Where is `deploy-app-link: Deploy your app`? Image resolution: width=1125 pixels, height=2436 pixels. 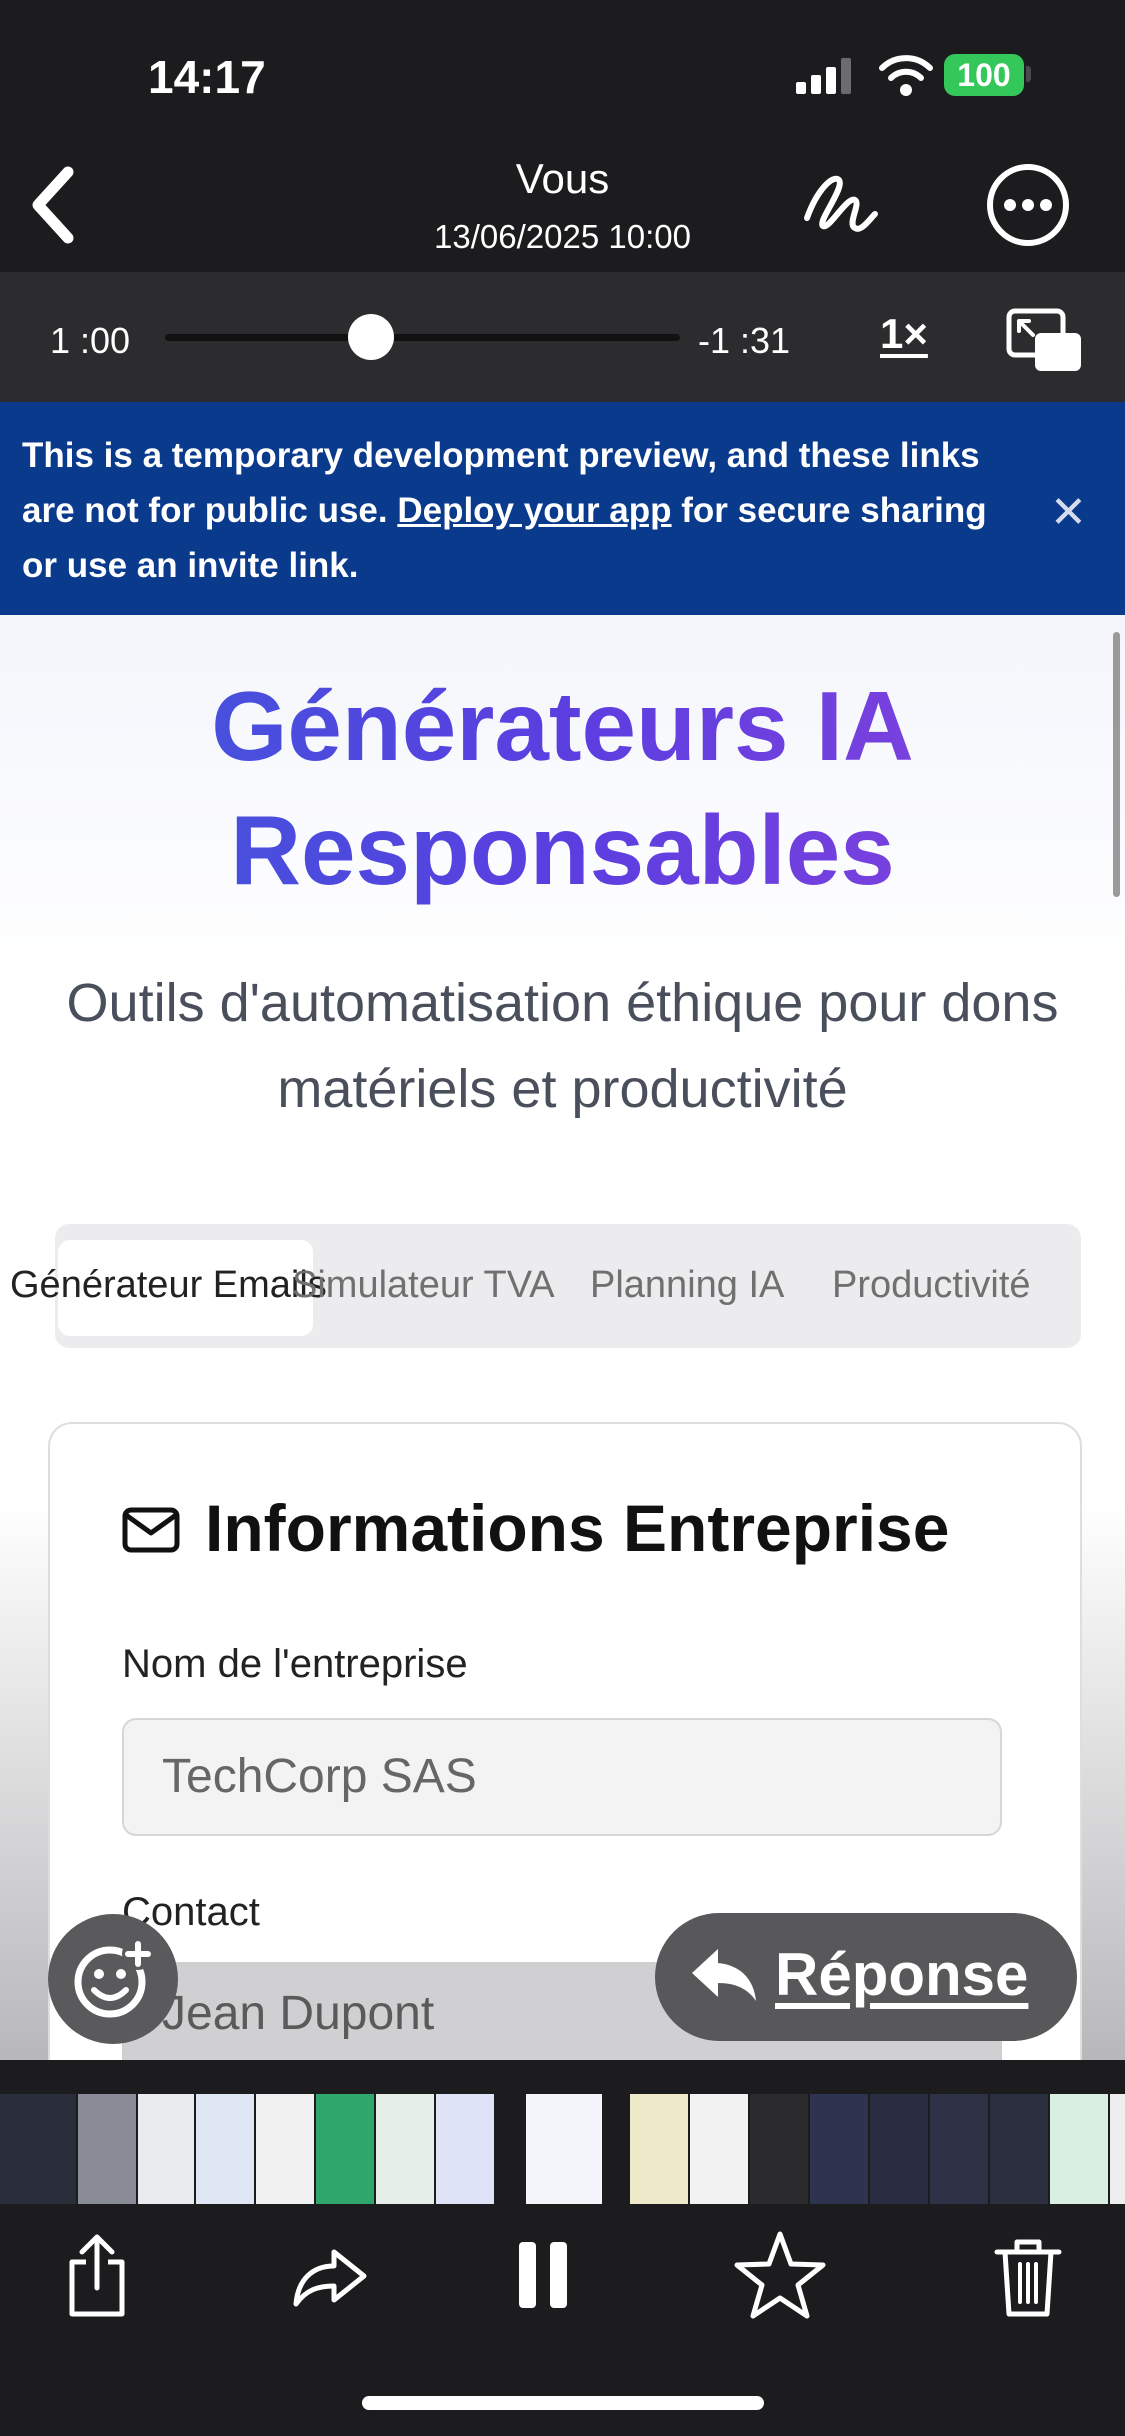 deploy-app-link: Deploy your app is located at coordinates (534, 510).